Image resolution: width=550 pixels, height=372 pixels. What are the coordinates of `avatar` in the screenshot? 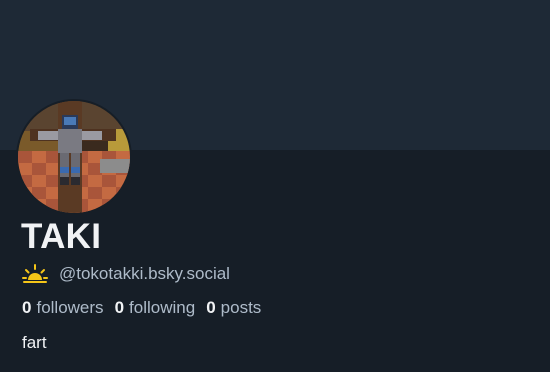 It's located at (74, 157).